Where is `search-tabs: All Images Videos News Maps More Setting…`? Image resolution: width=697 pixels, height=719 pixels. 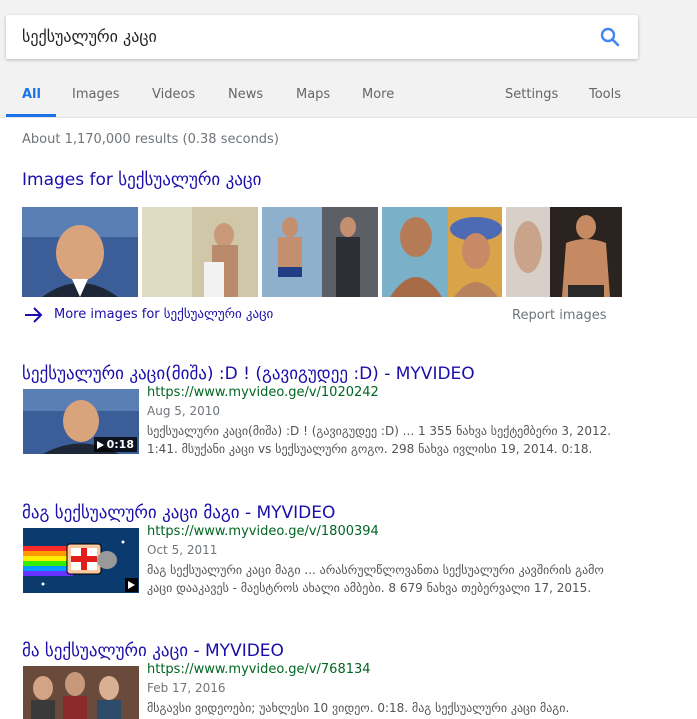 search-tabs: All Images Videos News Maps More Setting… is located at coordinates (348, 99).